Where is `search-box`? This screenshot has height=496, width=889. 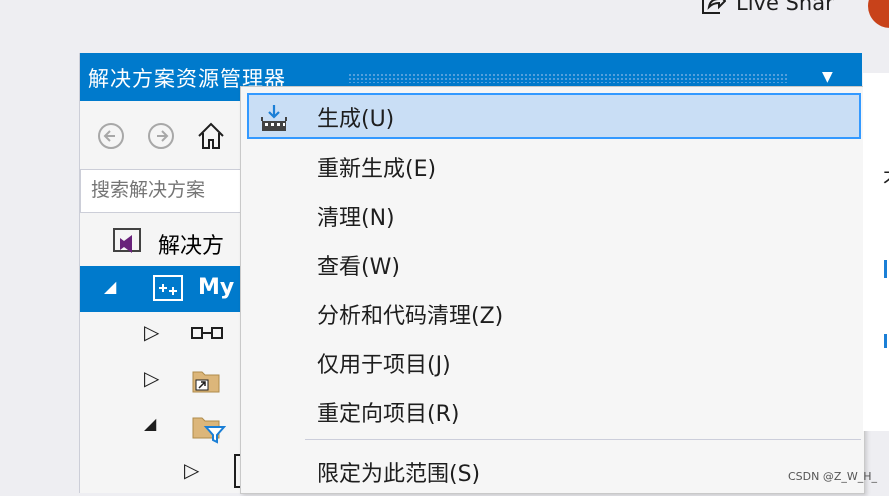
search-box is located at coordinates (170, 191).